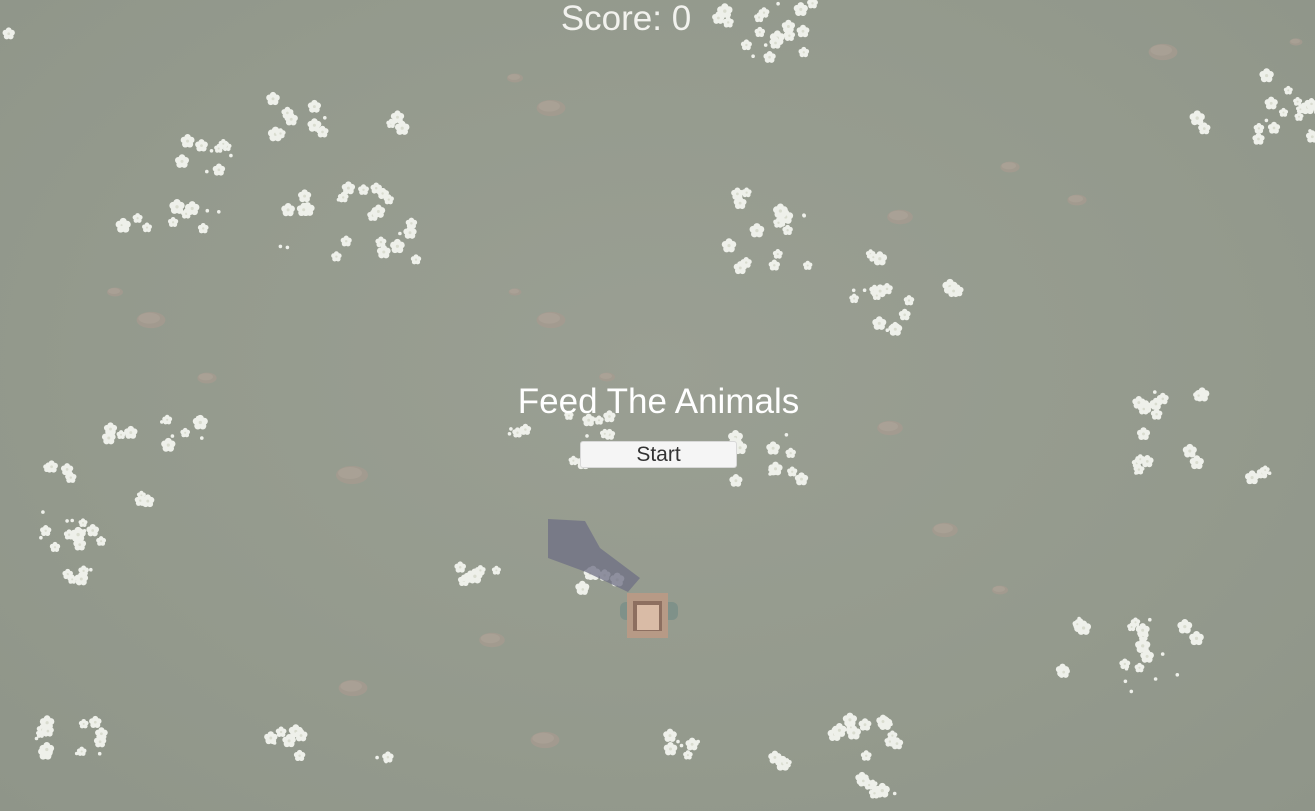 This screenshot has height=811, width=1315. I want to click on game-title: Feed The Animals, so click(658, 401).